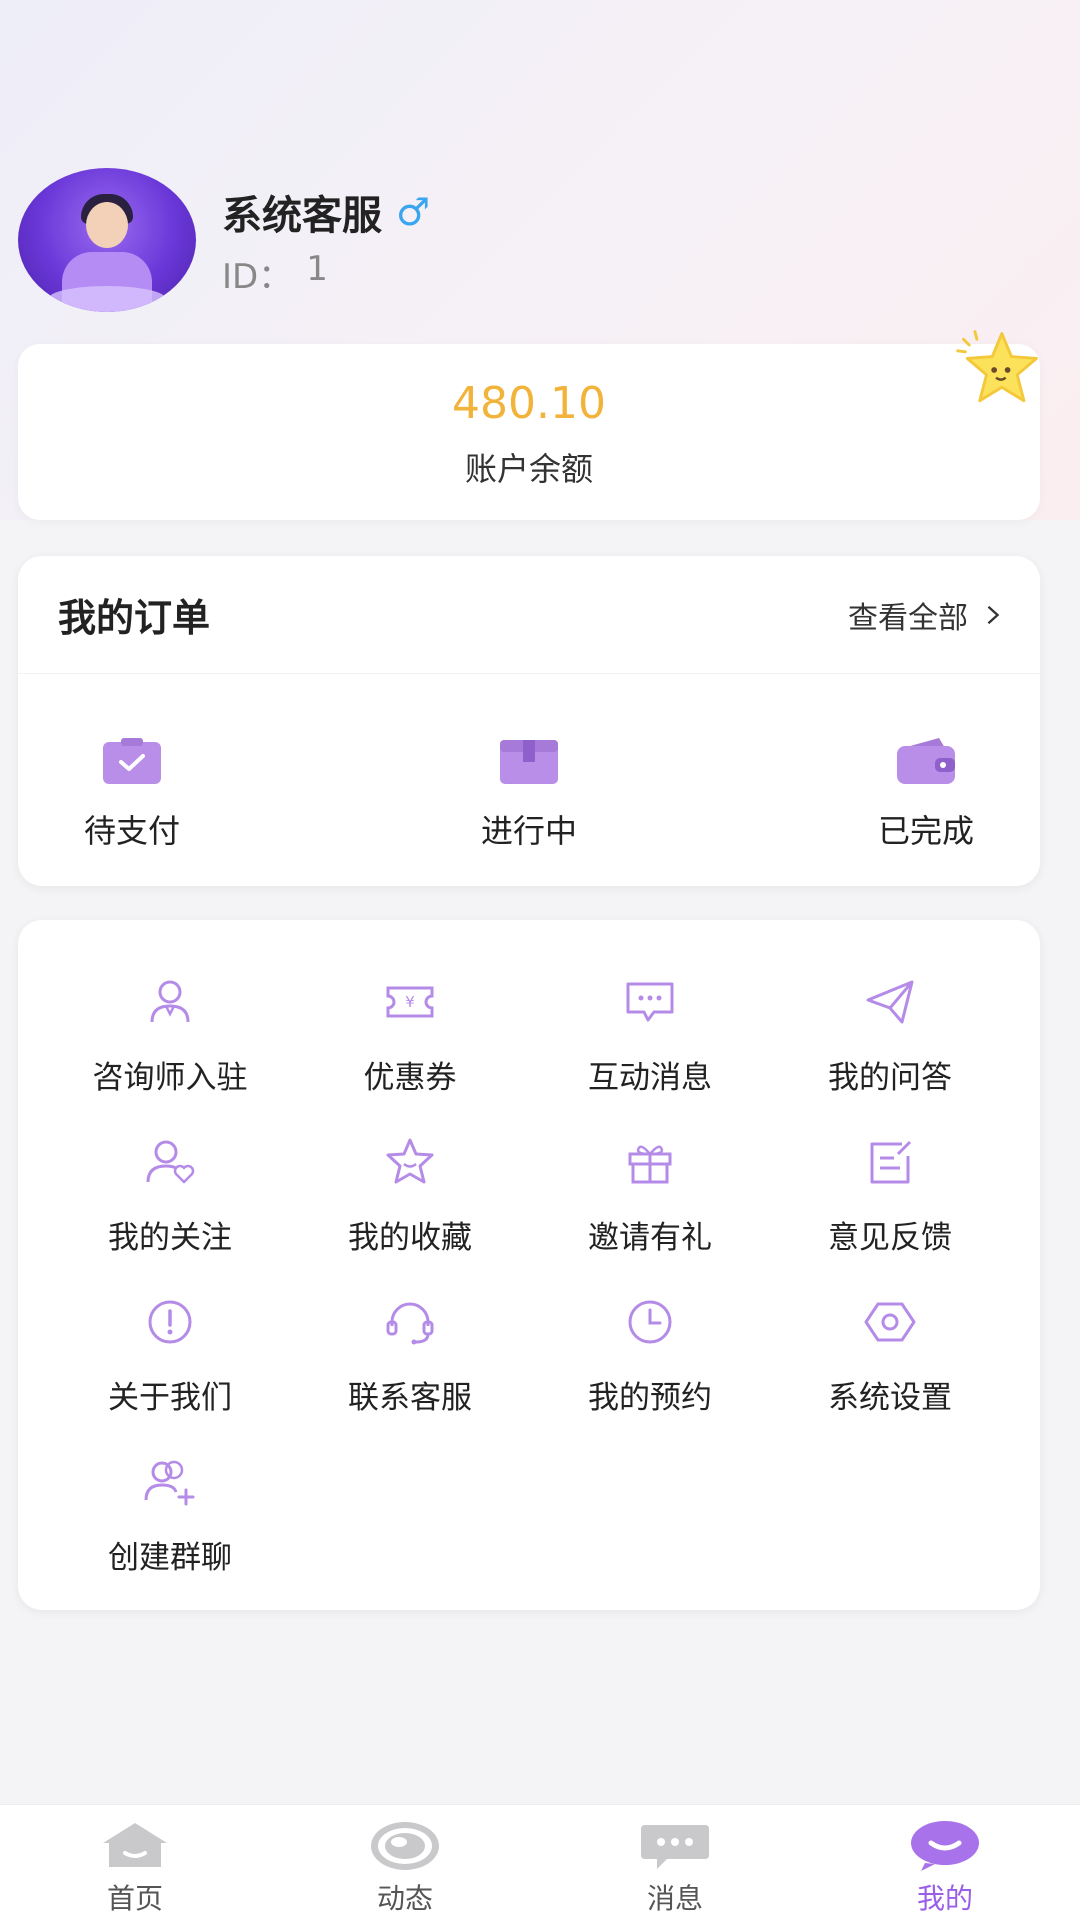 Image resolution: width=1080 pixels, height=1920 pixels. What do you see at coordinates (528, 831) in the screenshot?
I see `order-in-progress-label: 进行中` at bounding box center [528, 831].